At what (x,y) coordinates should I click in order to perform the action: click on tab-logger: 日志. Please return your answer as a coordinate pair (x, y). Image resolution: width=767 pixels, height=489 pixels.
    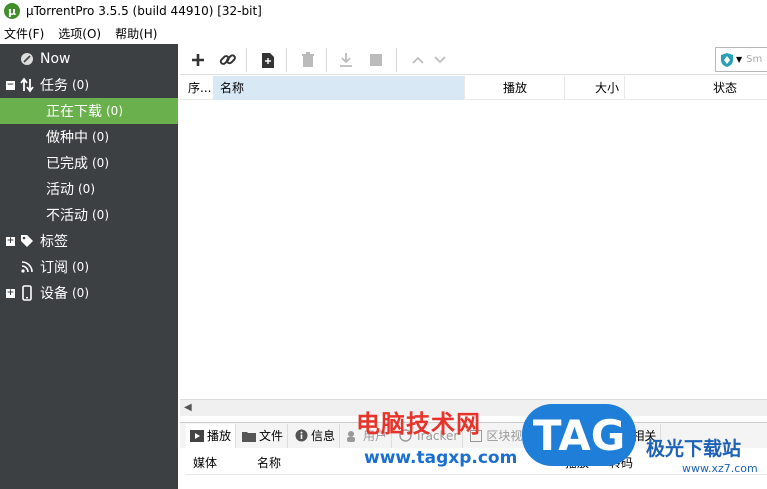
    Looking at the image, I should click on (593, 435).